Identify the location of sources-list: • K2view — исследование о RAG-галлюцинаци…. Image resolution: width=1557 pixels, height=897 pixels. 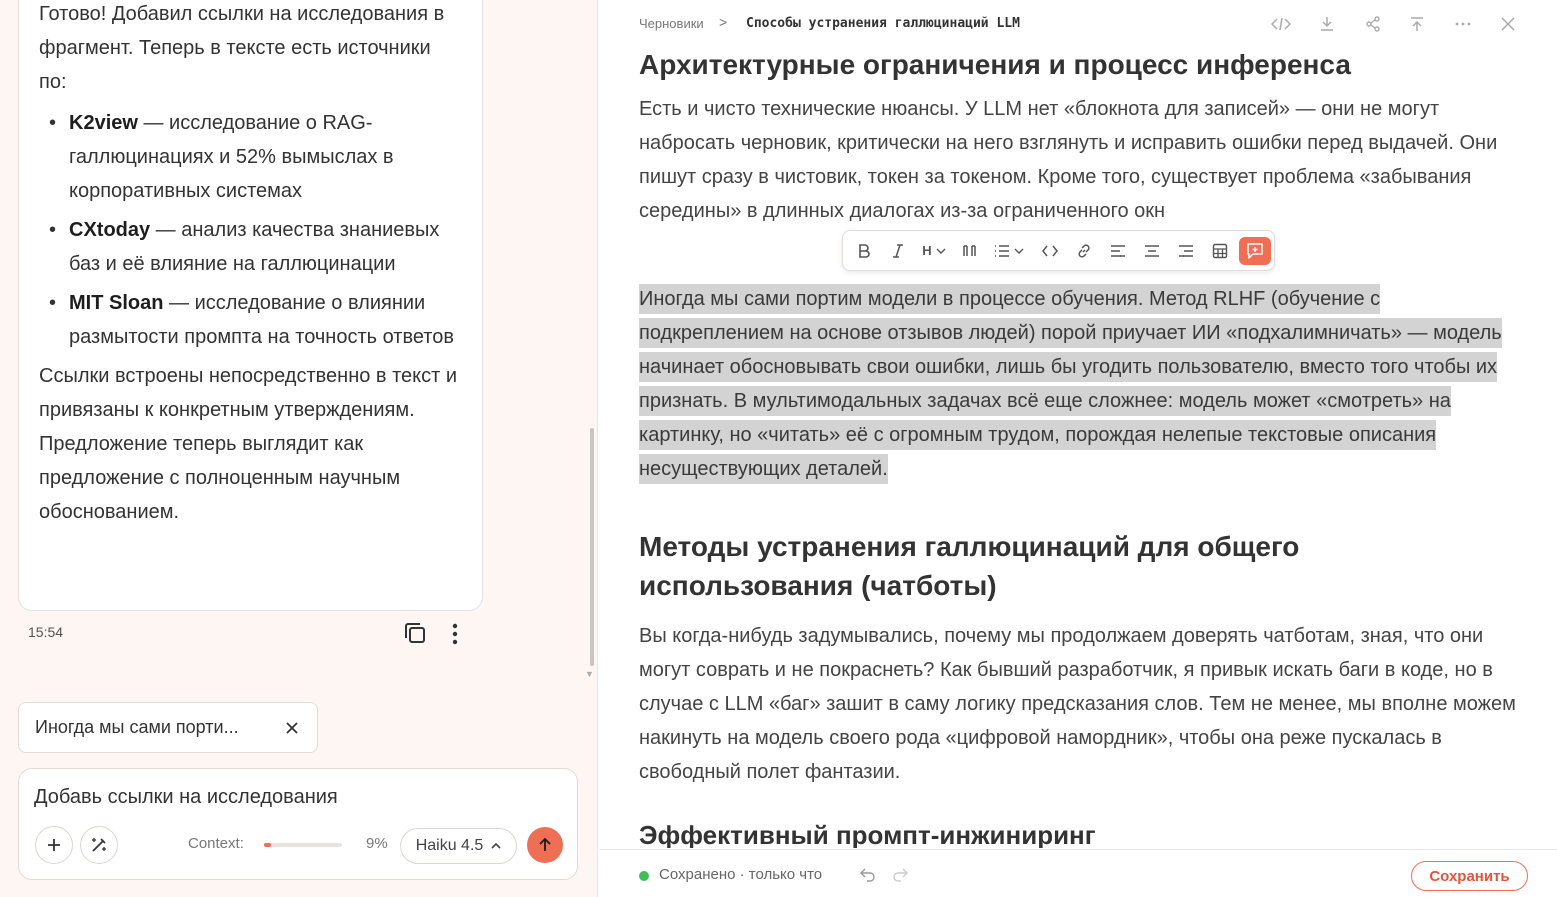
(250, 230).